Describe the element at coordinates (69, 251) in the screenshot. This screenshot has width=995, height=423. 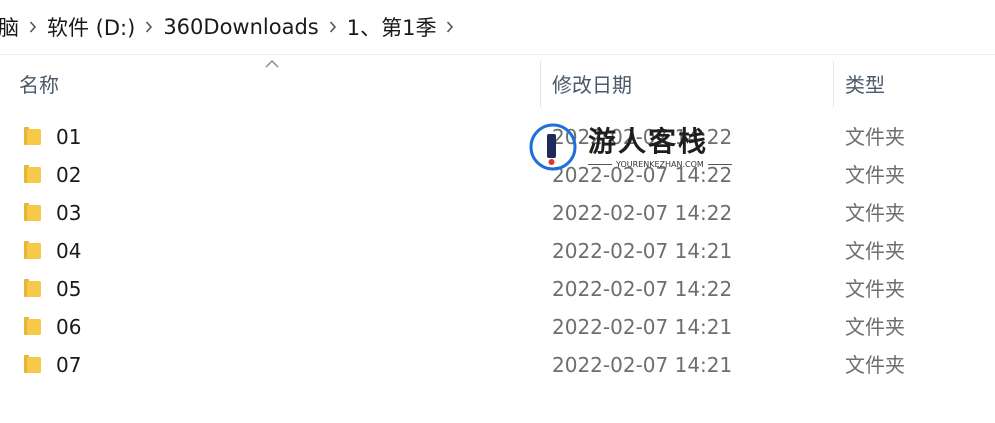
I see `file-name: 04` at that location.